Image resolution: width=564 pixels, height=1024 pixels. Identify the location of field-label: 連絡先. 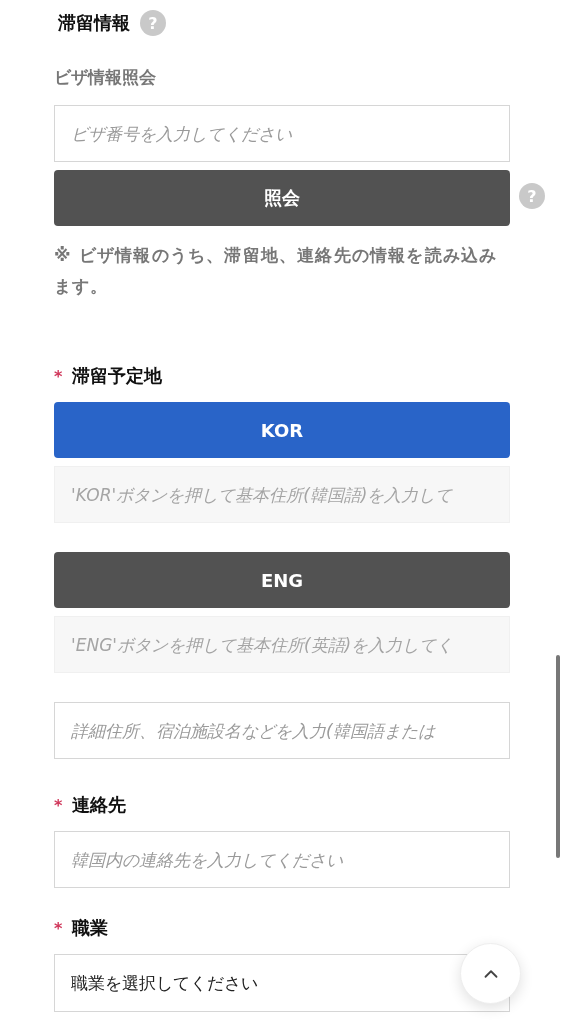
(99, 805).